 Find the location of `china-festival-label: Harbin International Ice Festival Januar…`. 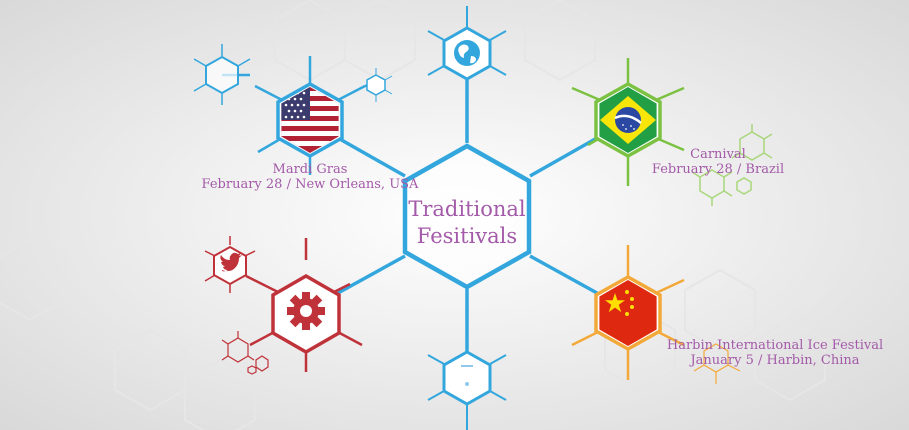

china-festival-label: Harbin International Ice Festival Januar… is located at coordinates (775, 353).